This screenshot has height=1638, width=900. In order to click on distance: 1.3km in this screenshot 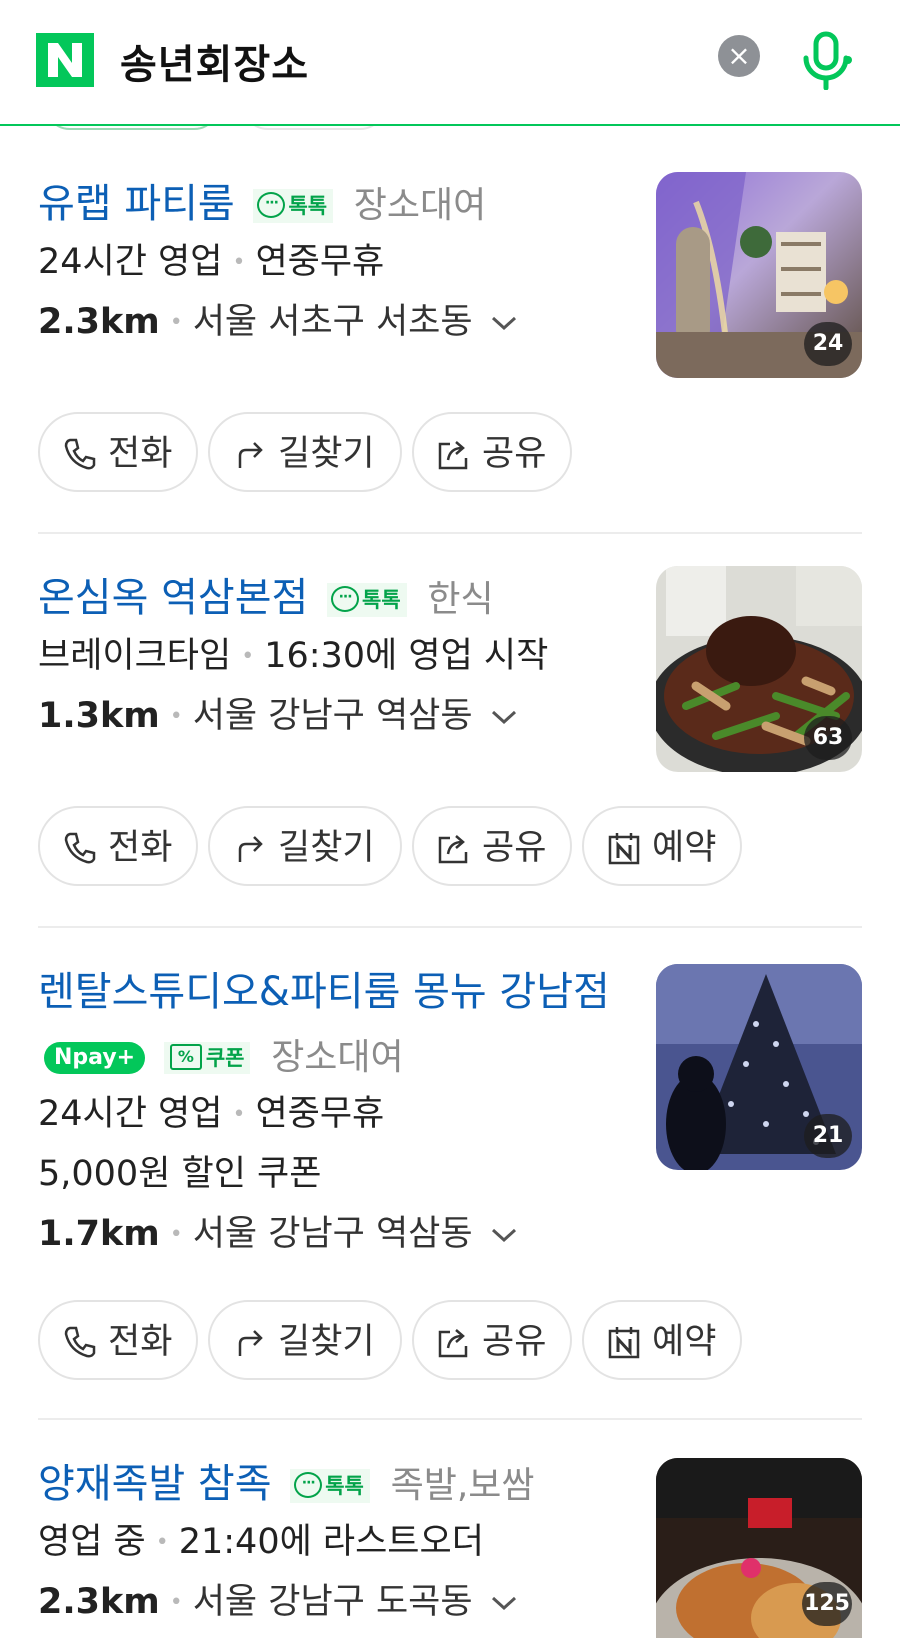, I will do `click(99, 716)`.